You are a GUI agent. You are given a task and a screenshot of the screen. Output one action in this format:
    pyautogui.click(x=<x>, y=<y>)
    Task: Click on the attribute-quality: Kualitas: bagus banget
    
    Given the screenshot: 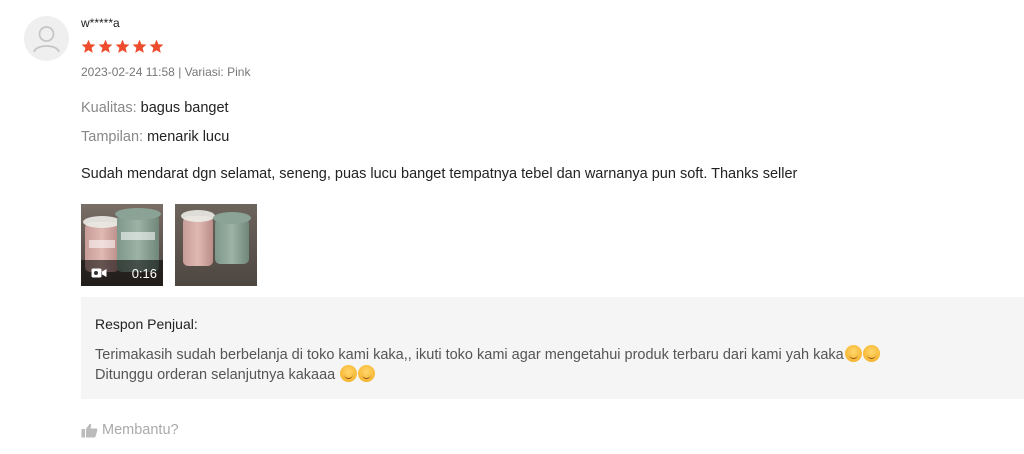 What is the action you would take?
    pyautogui.click(x=155, y=108)
    